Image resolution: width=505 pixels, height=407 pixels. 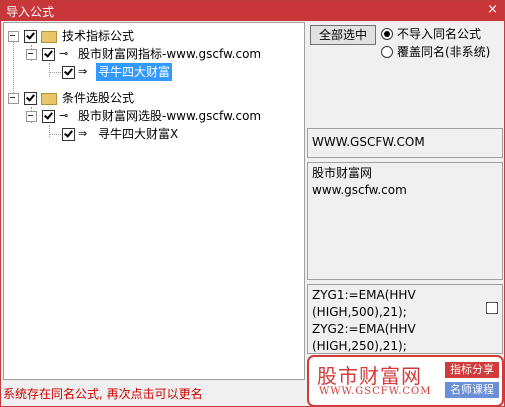 What do you see at coordinates (492, 9) in the screenshot?
I see `close-icon: ×` at bounding box center [492, 9].